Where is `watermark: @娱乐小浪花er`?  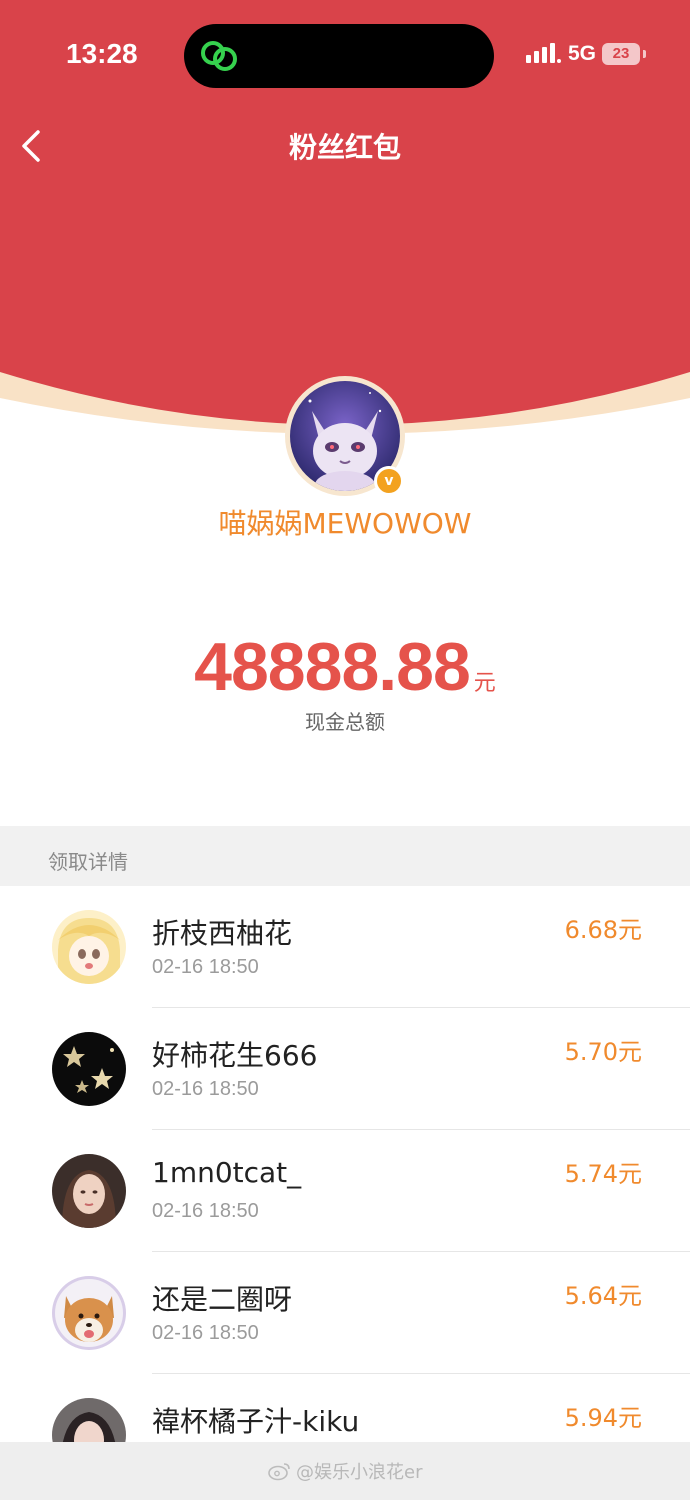 watermark: @娱乐小浪花er is located at coordinates (345, 1471).